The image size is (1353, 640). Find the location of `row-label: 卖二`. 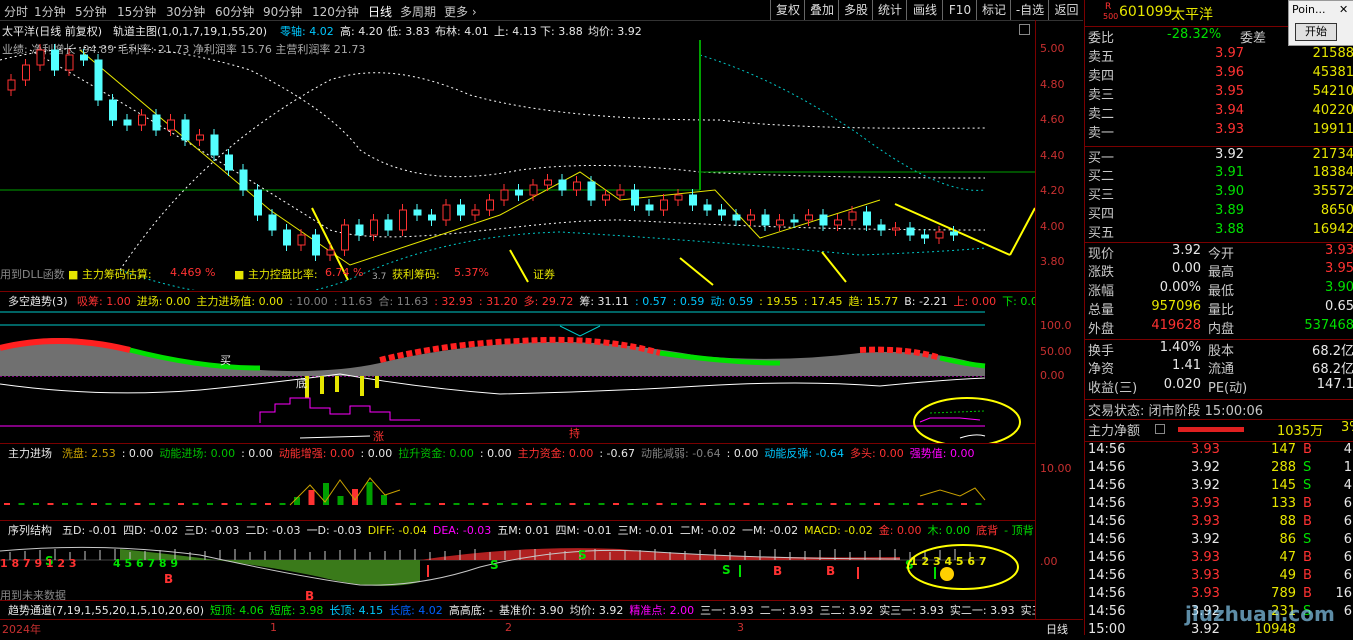

row-label: 卖二 is located at coordinates (1101, 114).